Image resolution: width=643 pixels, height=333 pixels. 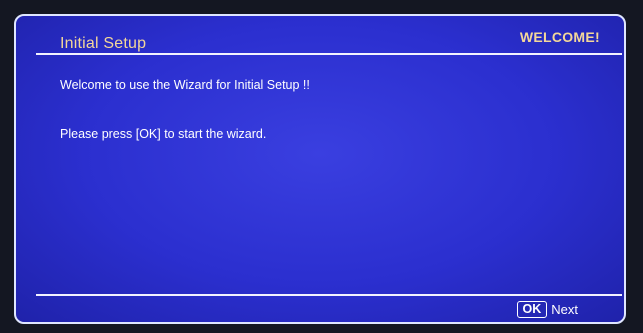 I want to click on footer-divider, so click(x=329, y=295).